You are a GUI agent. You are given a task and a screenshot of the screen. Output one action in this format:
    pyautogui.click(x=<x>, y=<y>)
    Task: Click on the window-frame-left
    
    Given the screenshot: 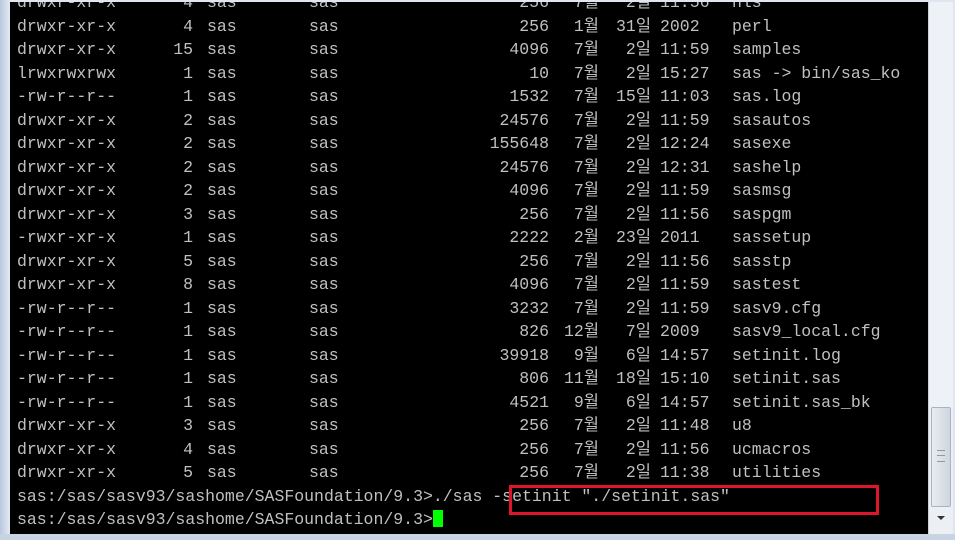 What is the action you would take?
    pyautogui.click(x=5, y=270)
    